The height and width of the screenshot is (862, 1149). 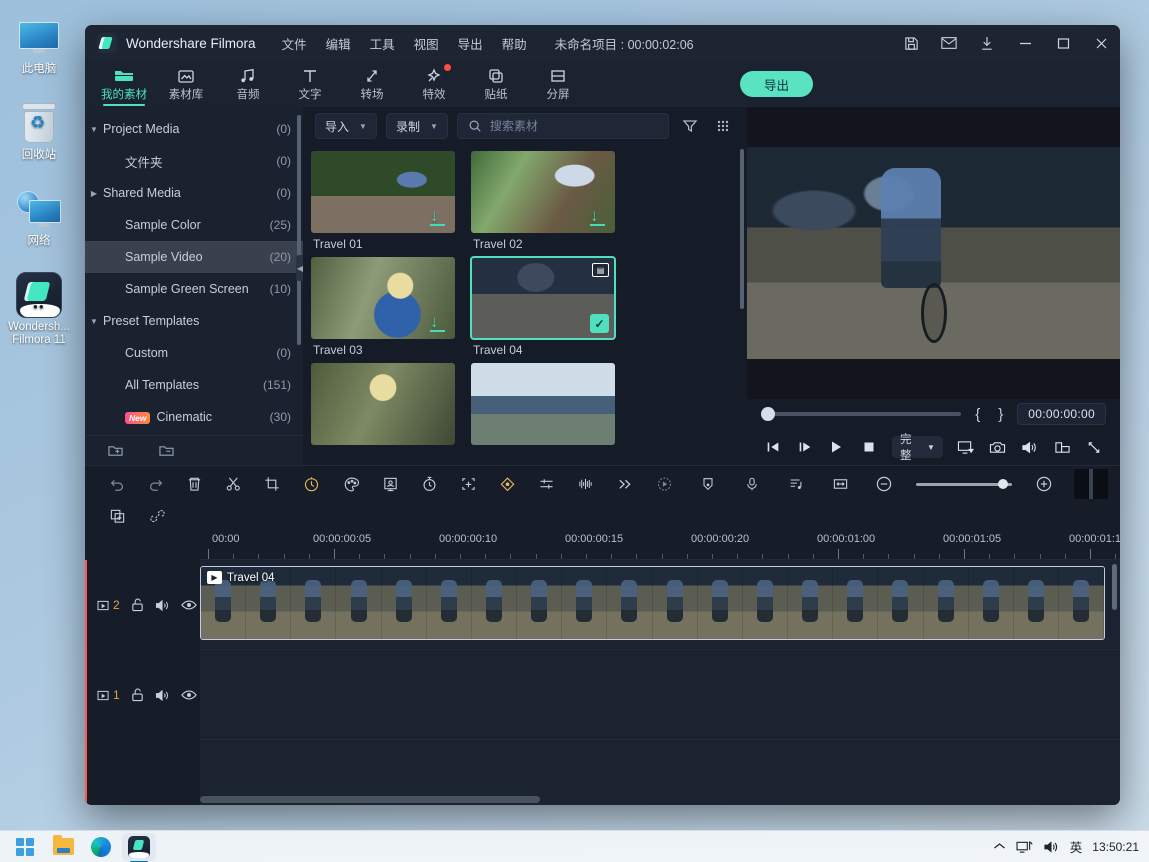 I want to click on sidebar-item-preset-templates: ▼ Preset Templates, so click(x=194, y=321).